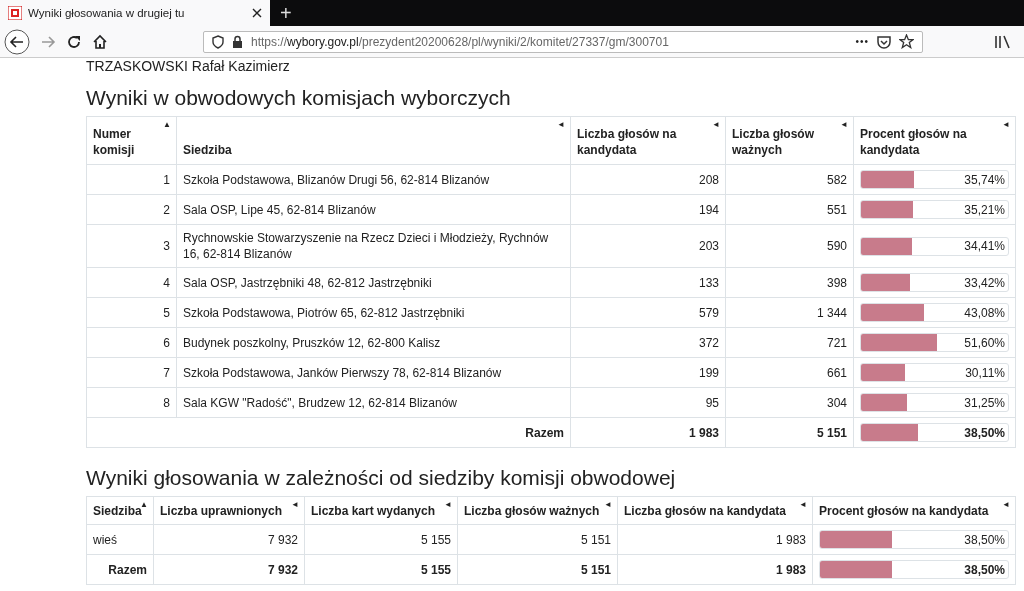 The height and width of the screenshot is (591, 1024). Describe the element at coordinates (131, 342) in the screenshot. I see `table-cell: 6` at that location.